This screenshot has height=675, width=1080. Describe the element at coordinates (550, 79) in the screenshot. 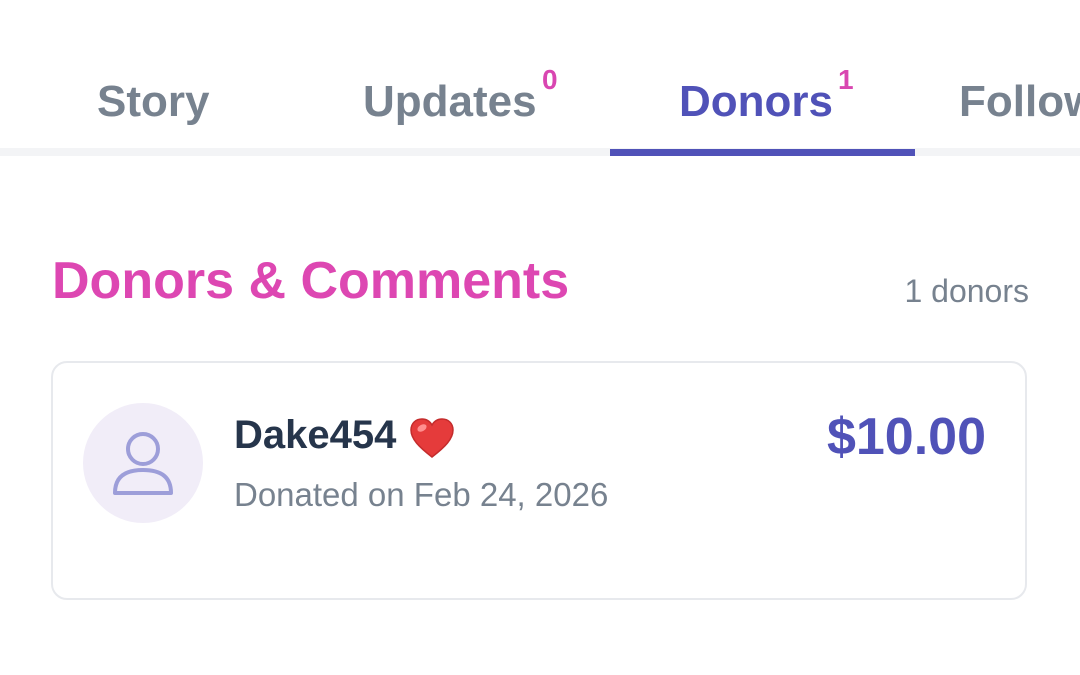

I see `tab-updates-count-badge: 0` at that location.